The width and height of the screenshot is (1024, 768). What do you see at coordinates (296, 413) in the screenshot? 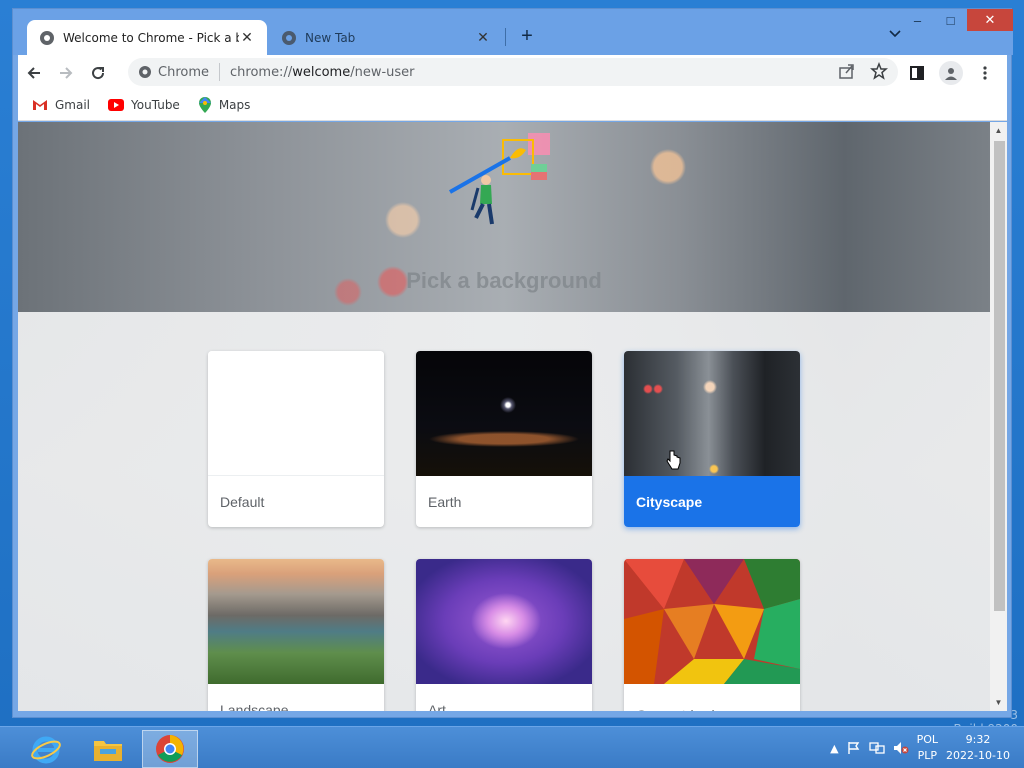
I see `default-thumbnail` at bounding box center [296, 413].